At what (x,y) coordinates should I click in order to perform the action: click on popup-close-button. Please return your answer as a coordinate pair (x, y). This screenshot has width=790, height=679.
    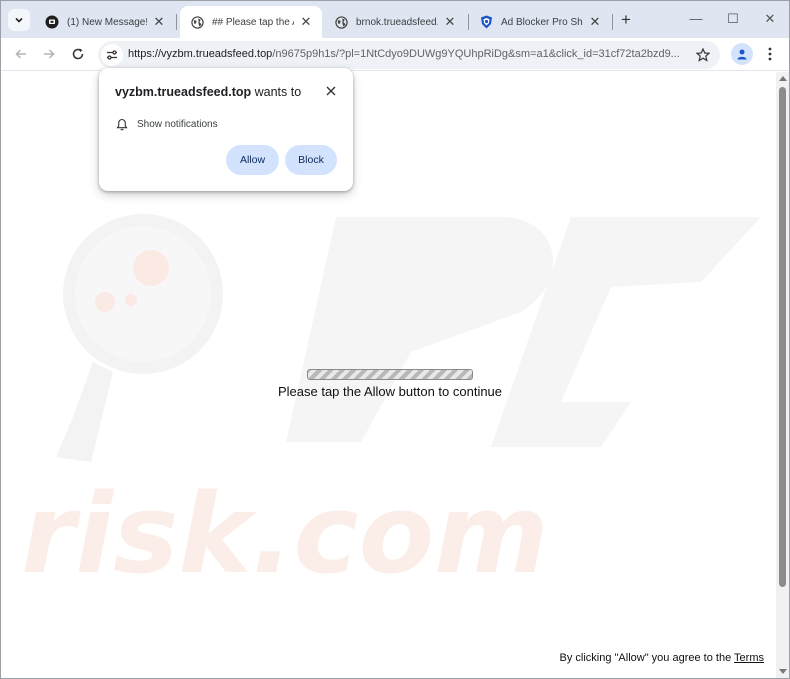
    Looking at the image, I should click on (331, 91).